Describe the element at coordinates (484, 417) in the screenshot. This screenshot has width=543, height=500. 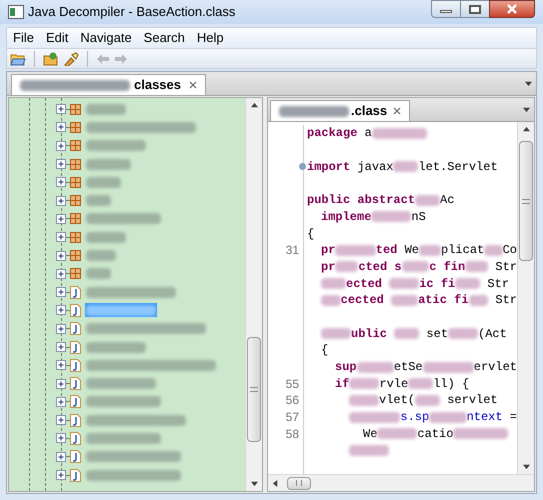
I see `code-text: ntext` at that location.